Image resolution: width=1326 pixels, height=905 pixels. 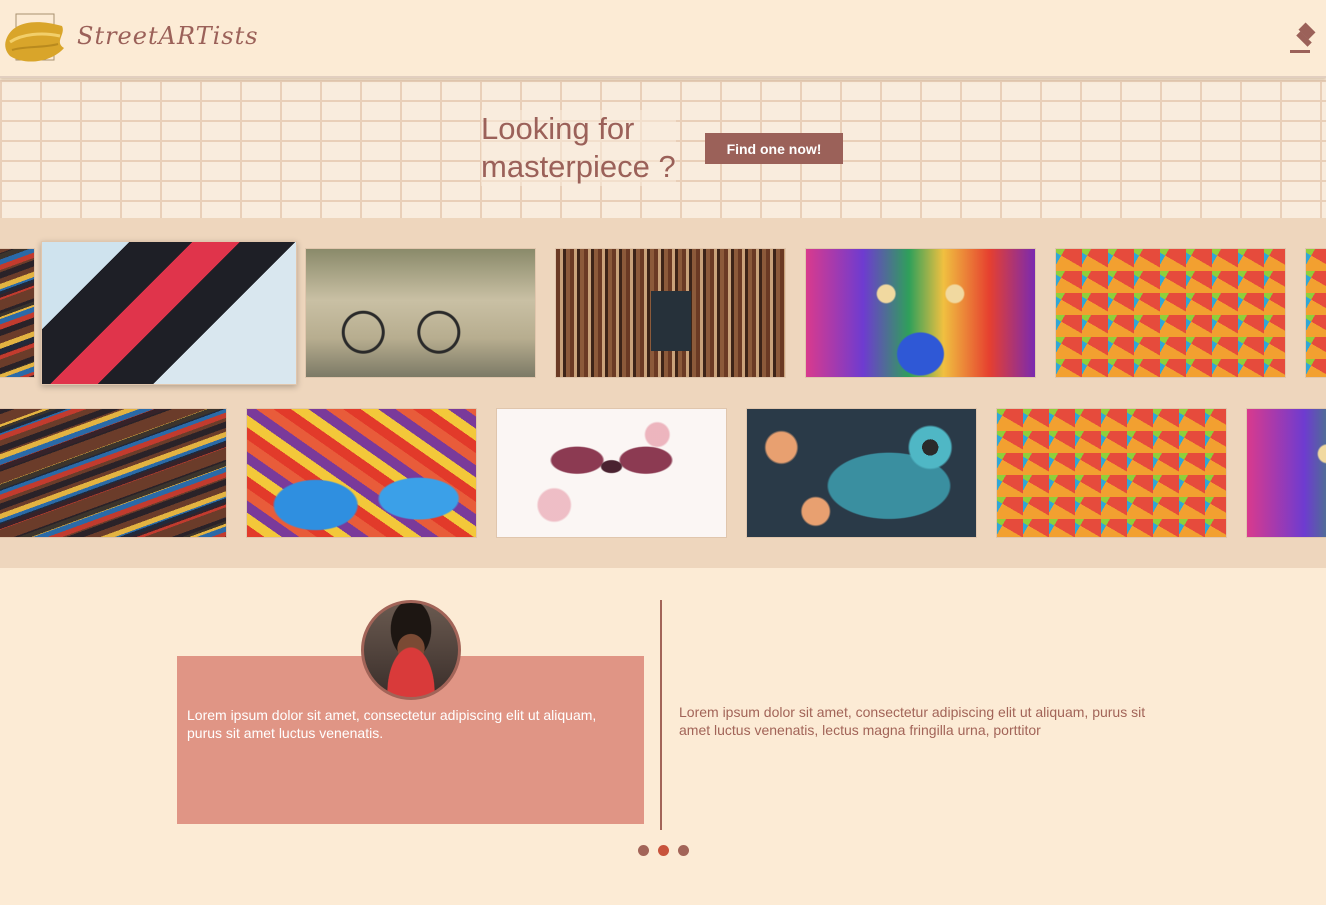 I want to click on vertical-divider, so click(x=661, y=715).